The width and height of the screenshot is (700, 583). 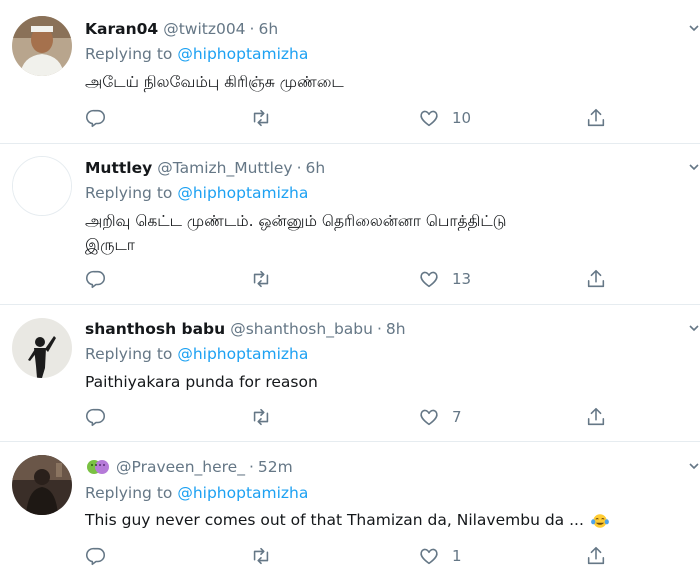 What do you see at coordinates (396, 329) in the screenshot?
I see `timestamp: 8h` at bounding box center [396, 329].